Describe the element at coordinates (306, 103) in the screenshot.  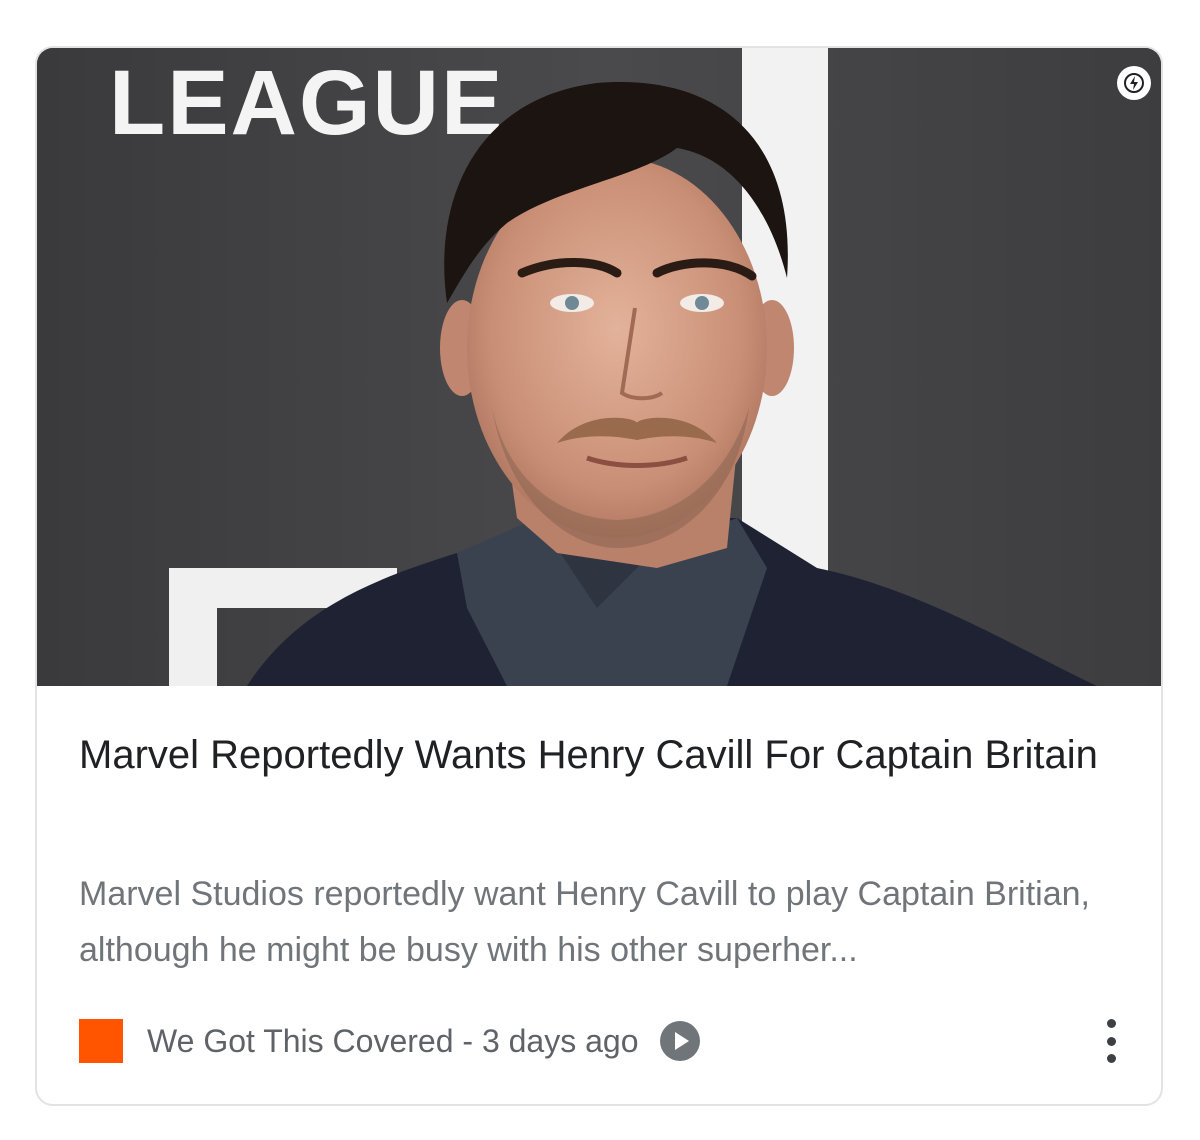
I see `backdrop-text: LEAGUE` at that location.